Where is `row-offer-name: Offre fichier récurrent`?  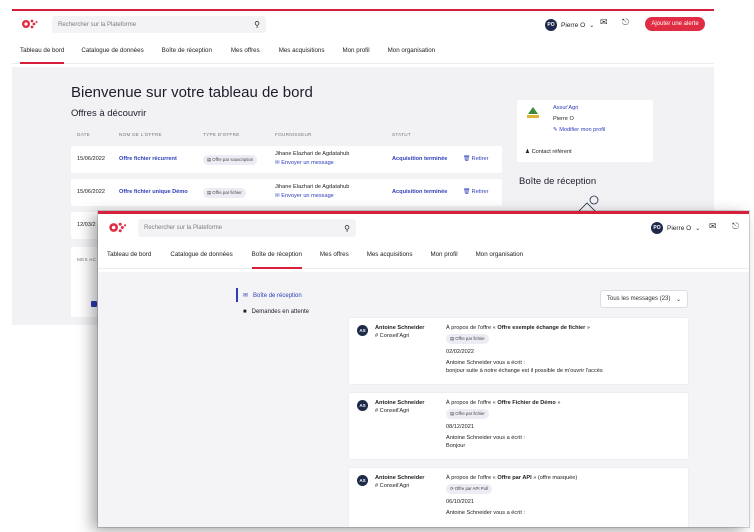
row-offer-name: Offre fichier récurrent is located at coordinates (148, 159).